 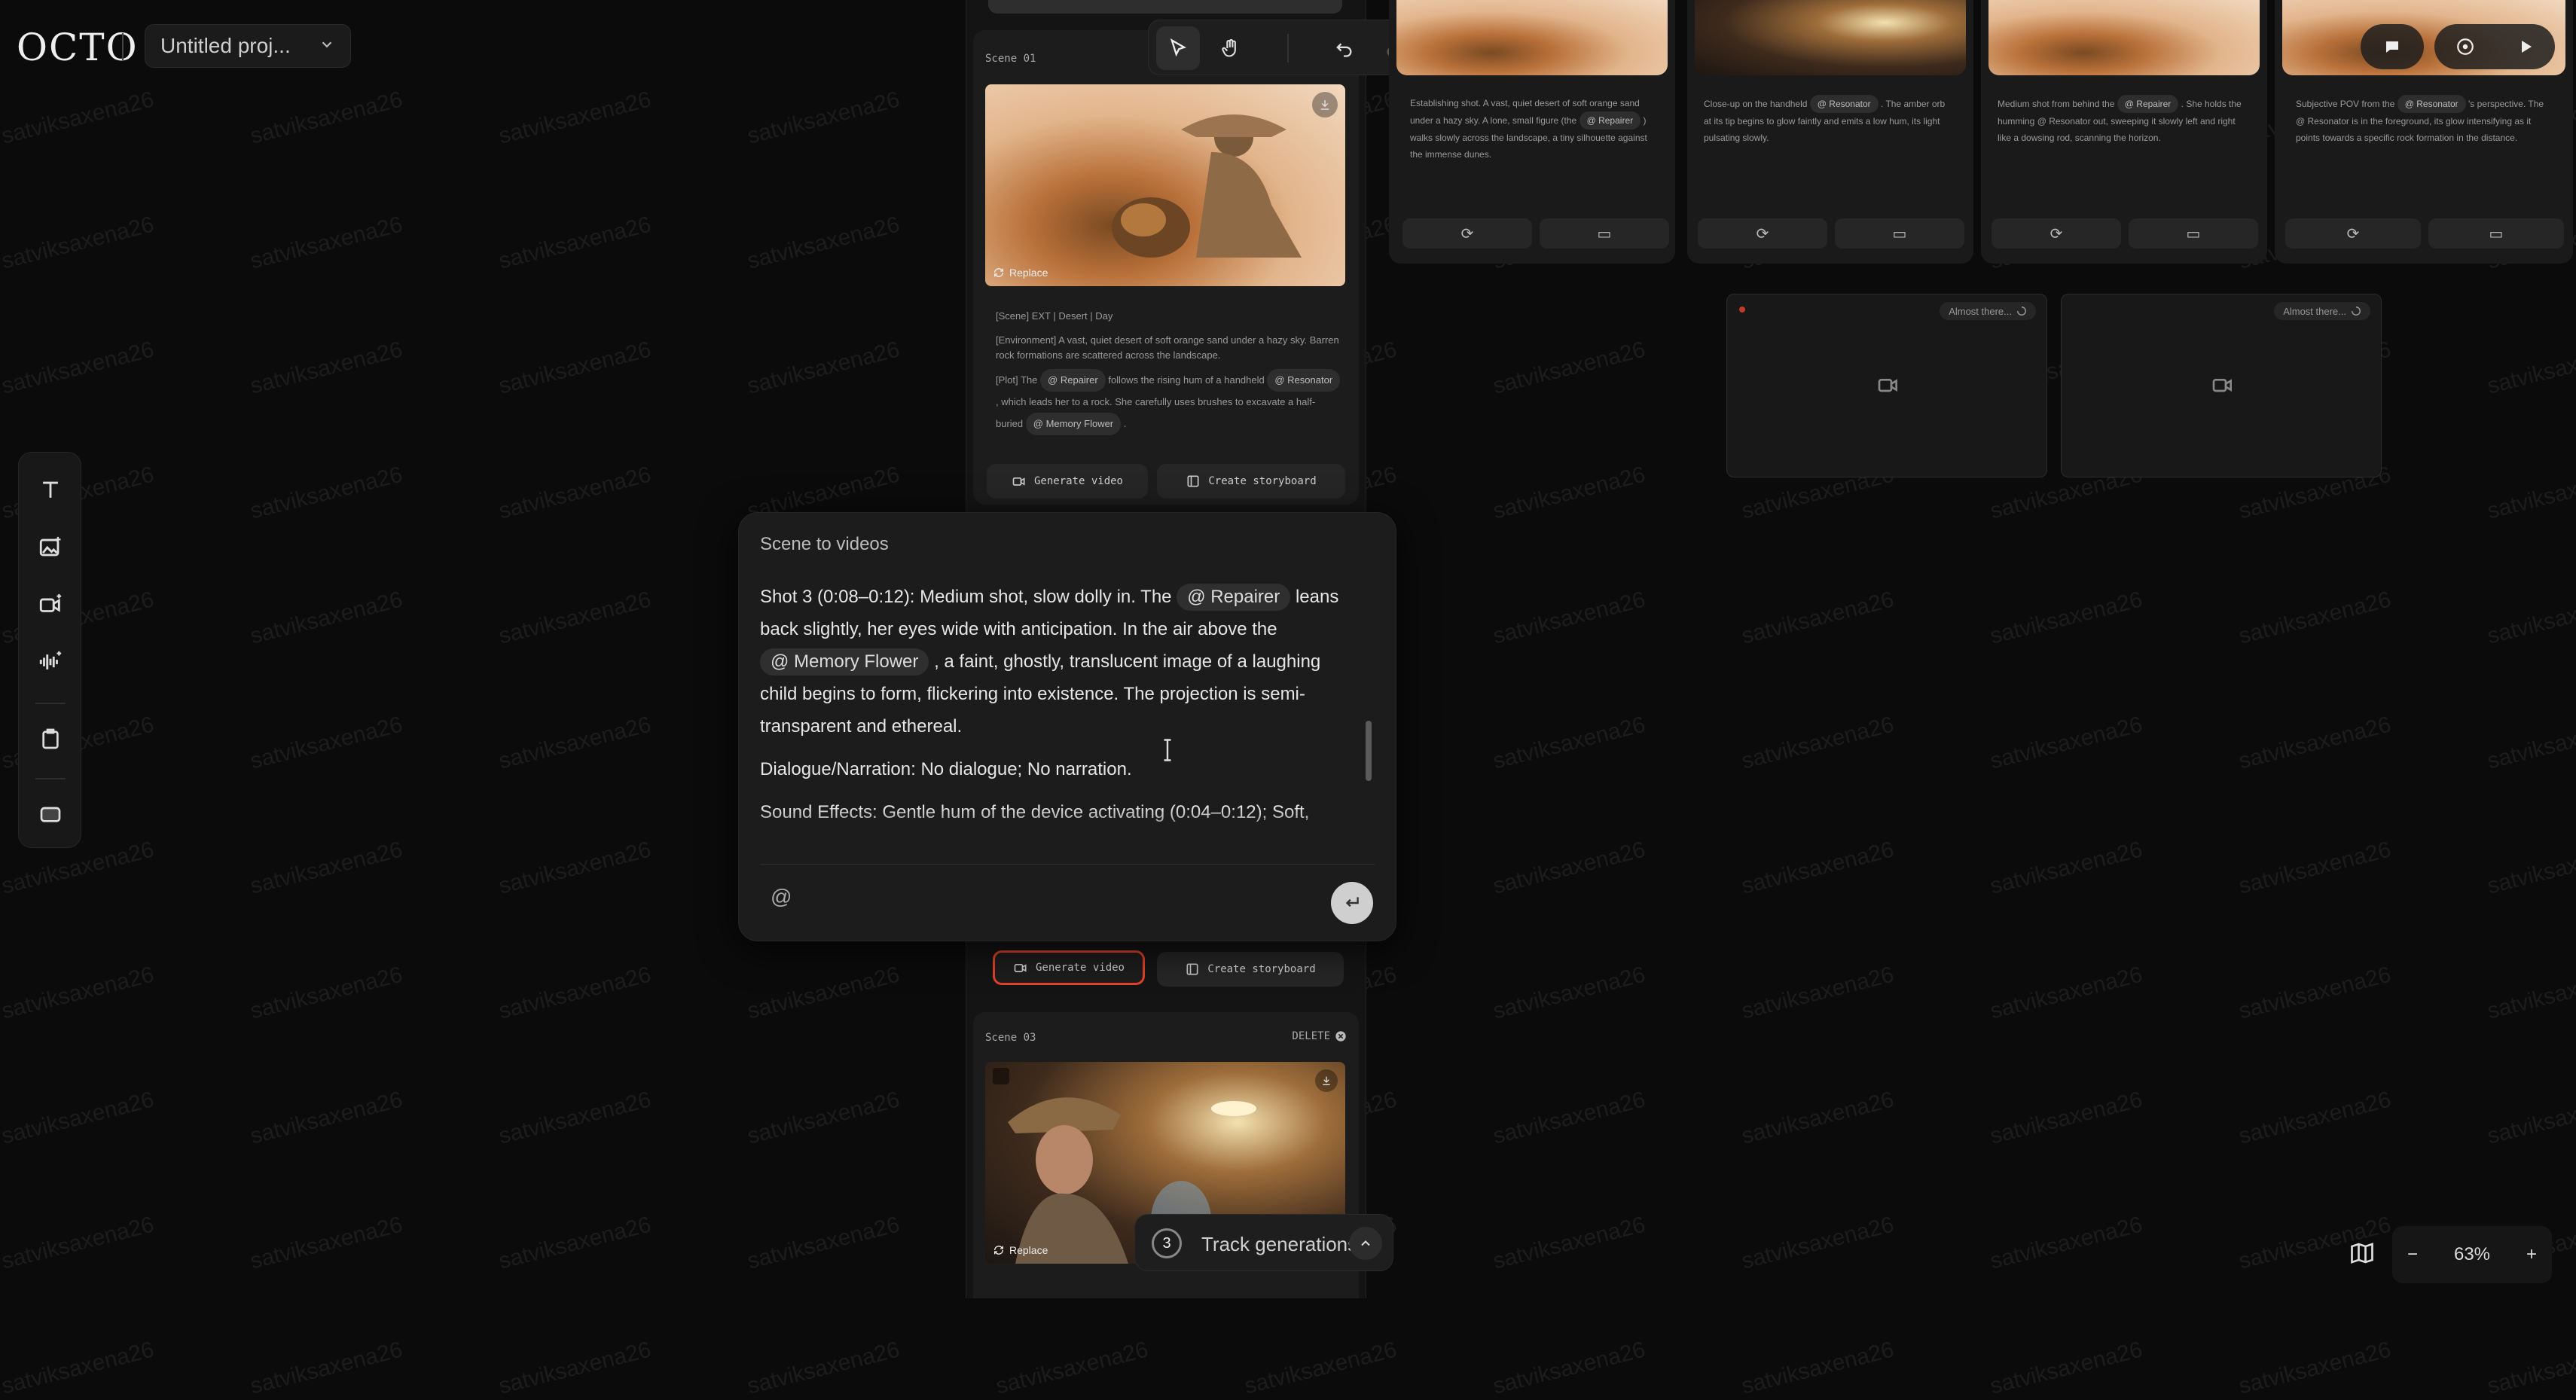 What do you see at coordinates (78, 47) in the screenshot?
I see `app-logo: OCTO` at bounding box center [78, 47].